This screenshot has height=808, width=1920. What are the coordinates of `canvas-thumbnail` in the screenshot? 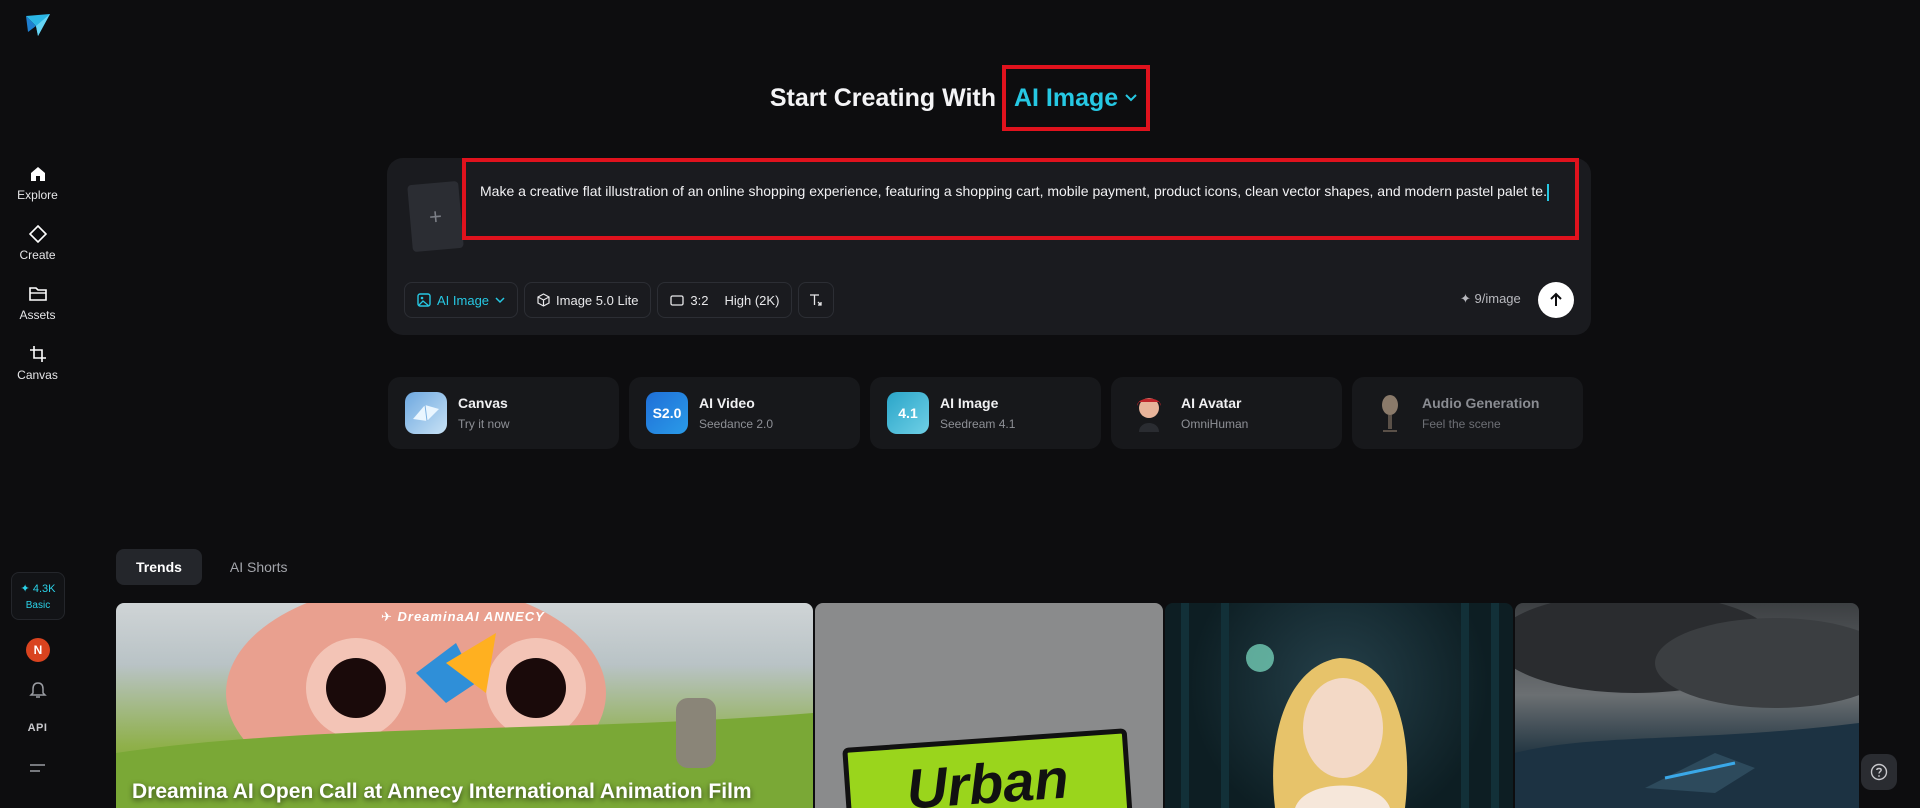 It's located at (426, 413).